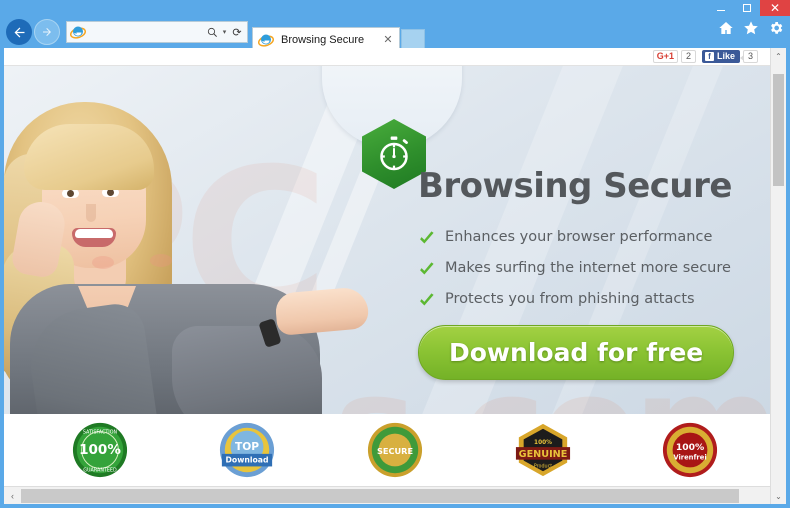 This screenshot has width=790, height=508. I want to click on model-hair-front, so click(89, 157).